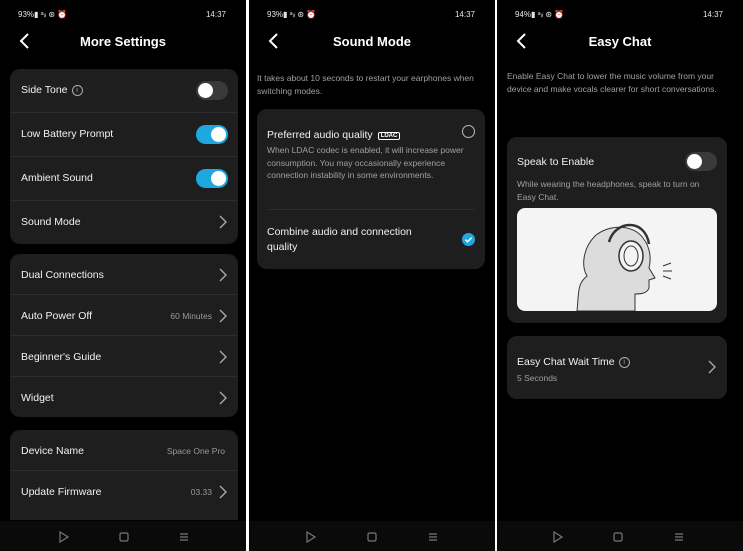  Describe the element at coordinates (701, 161) in the screenshot. I see `speak-to-enable-toggle` at that location.